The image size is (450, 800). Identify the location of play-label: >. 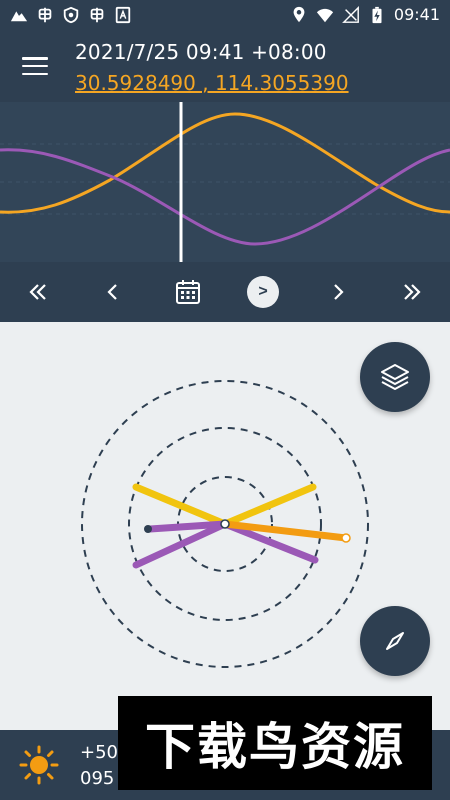
(263, 291).